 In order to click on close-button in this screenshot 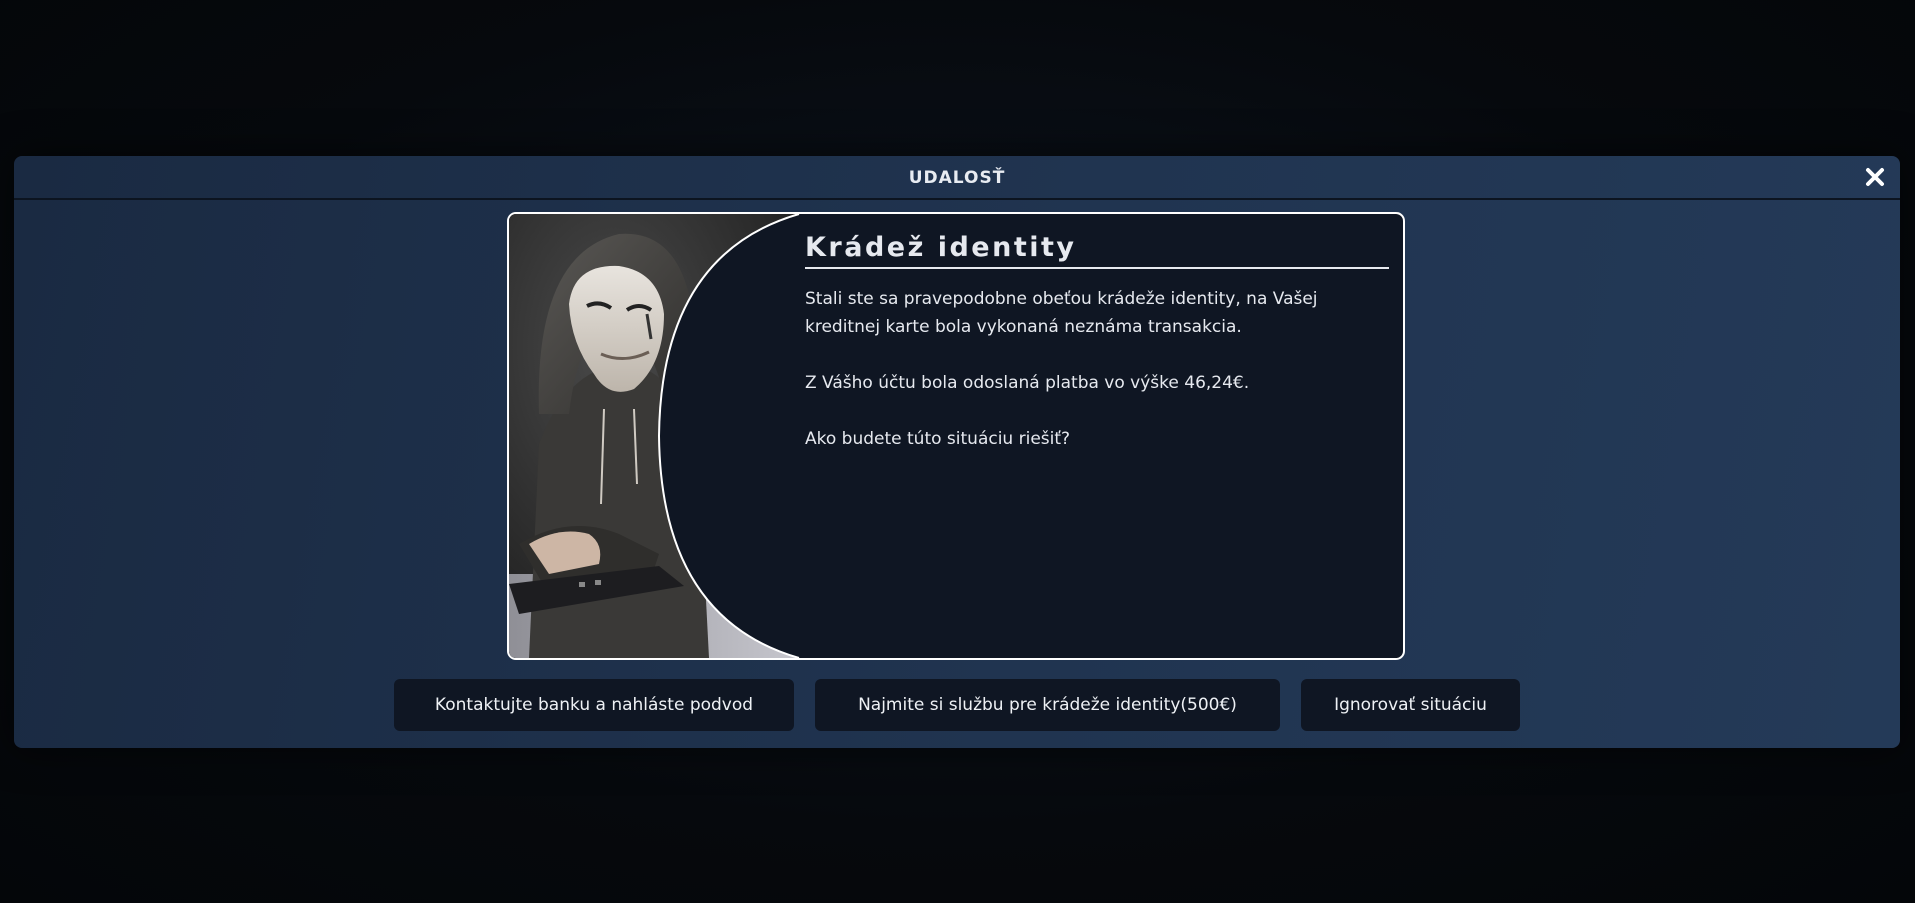, I will do `click(1875, 177)`.